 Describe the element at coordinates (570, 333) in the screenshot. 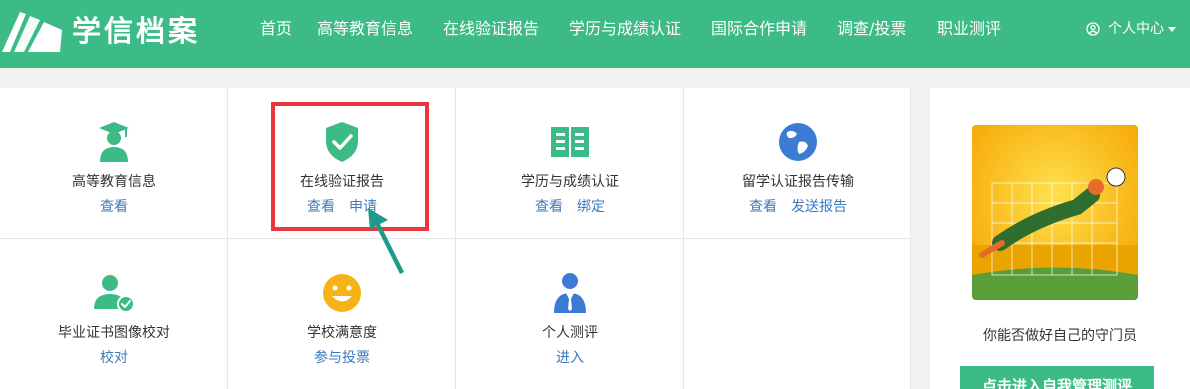

I see `service-title: 个人测评` at that location.